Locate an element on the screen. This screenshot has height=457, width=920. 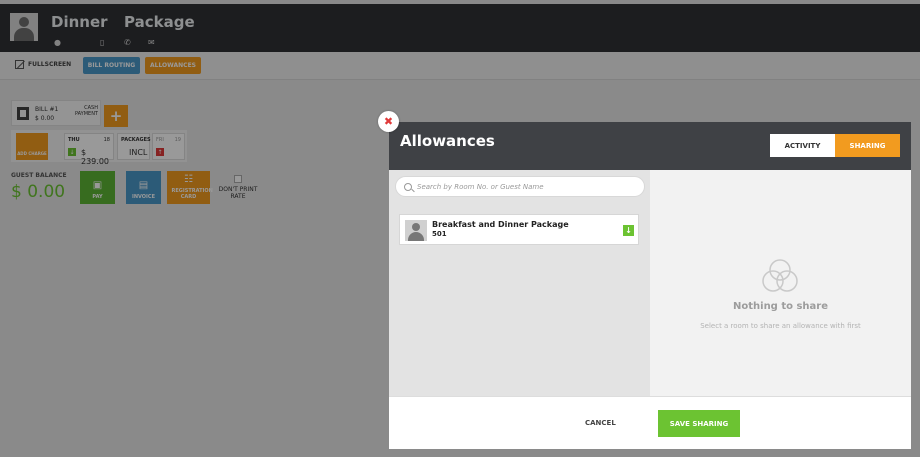
select-room-icon: ↓ is located at coordinates (628, 230).